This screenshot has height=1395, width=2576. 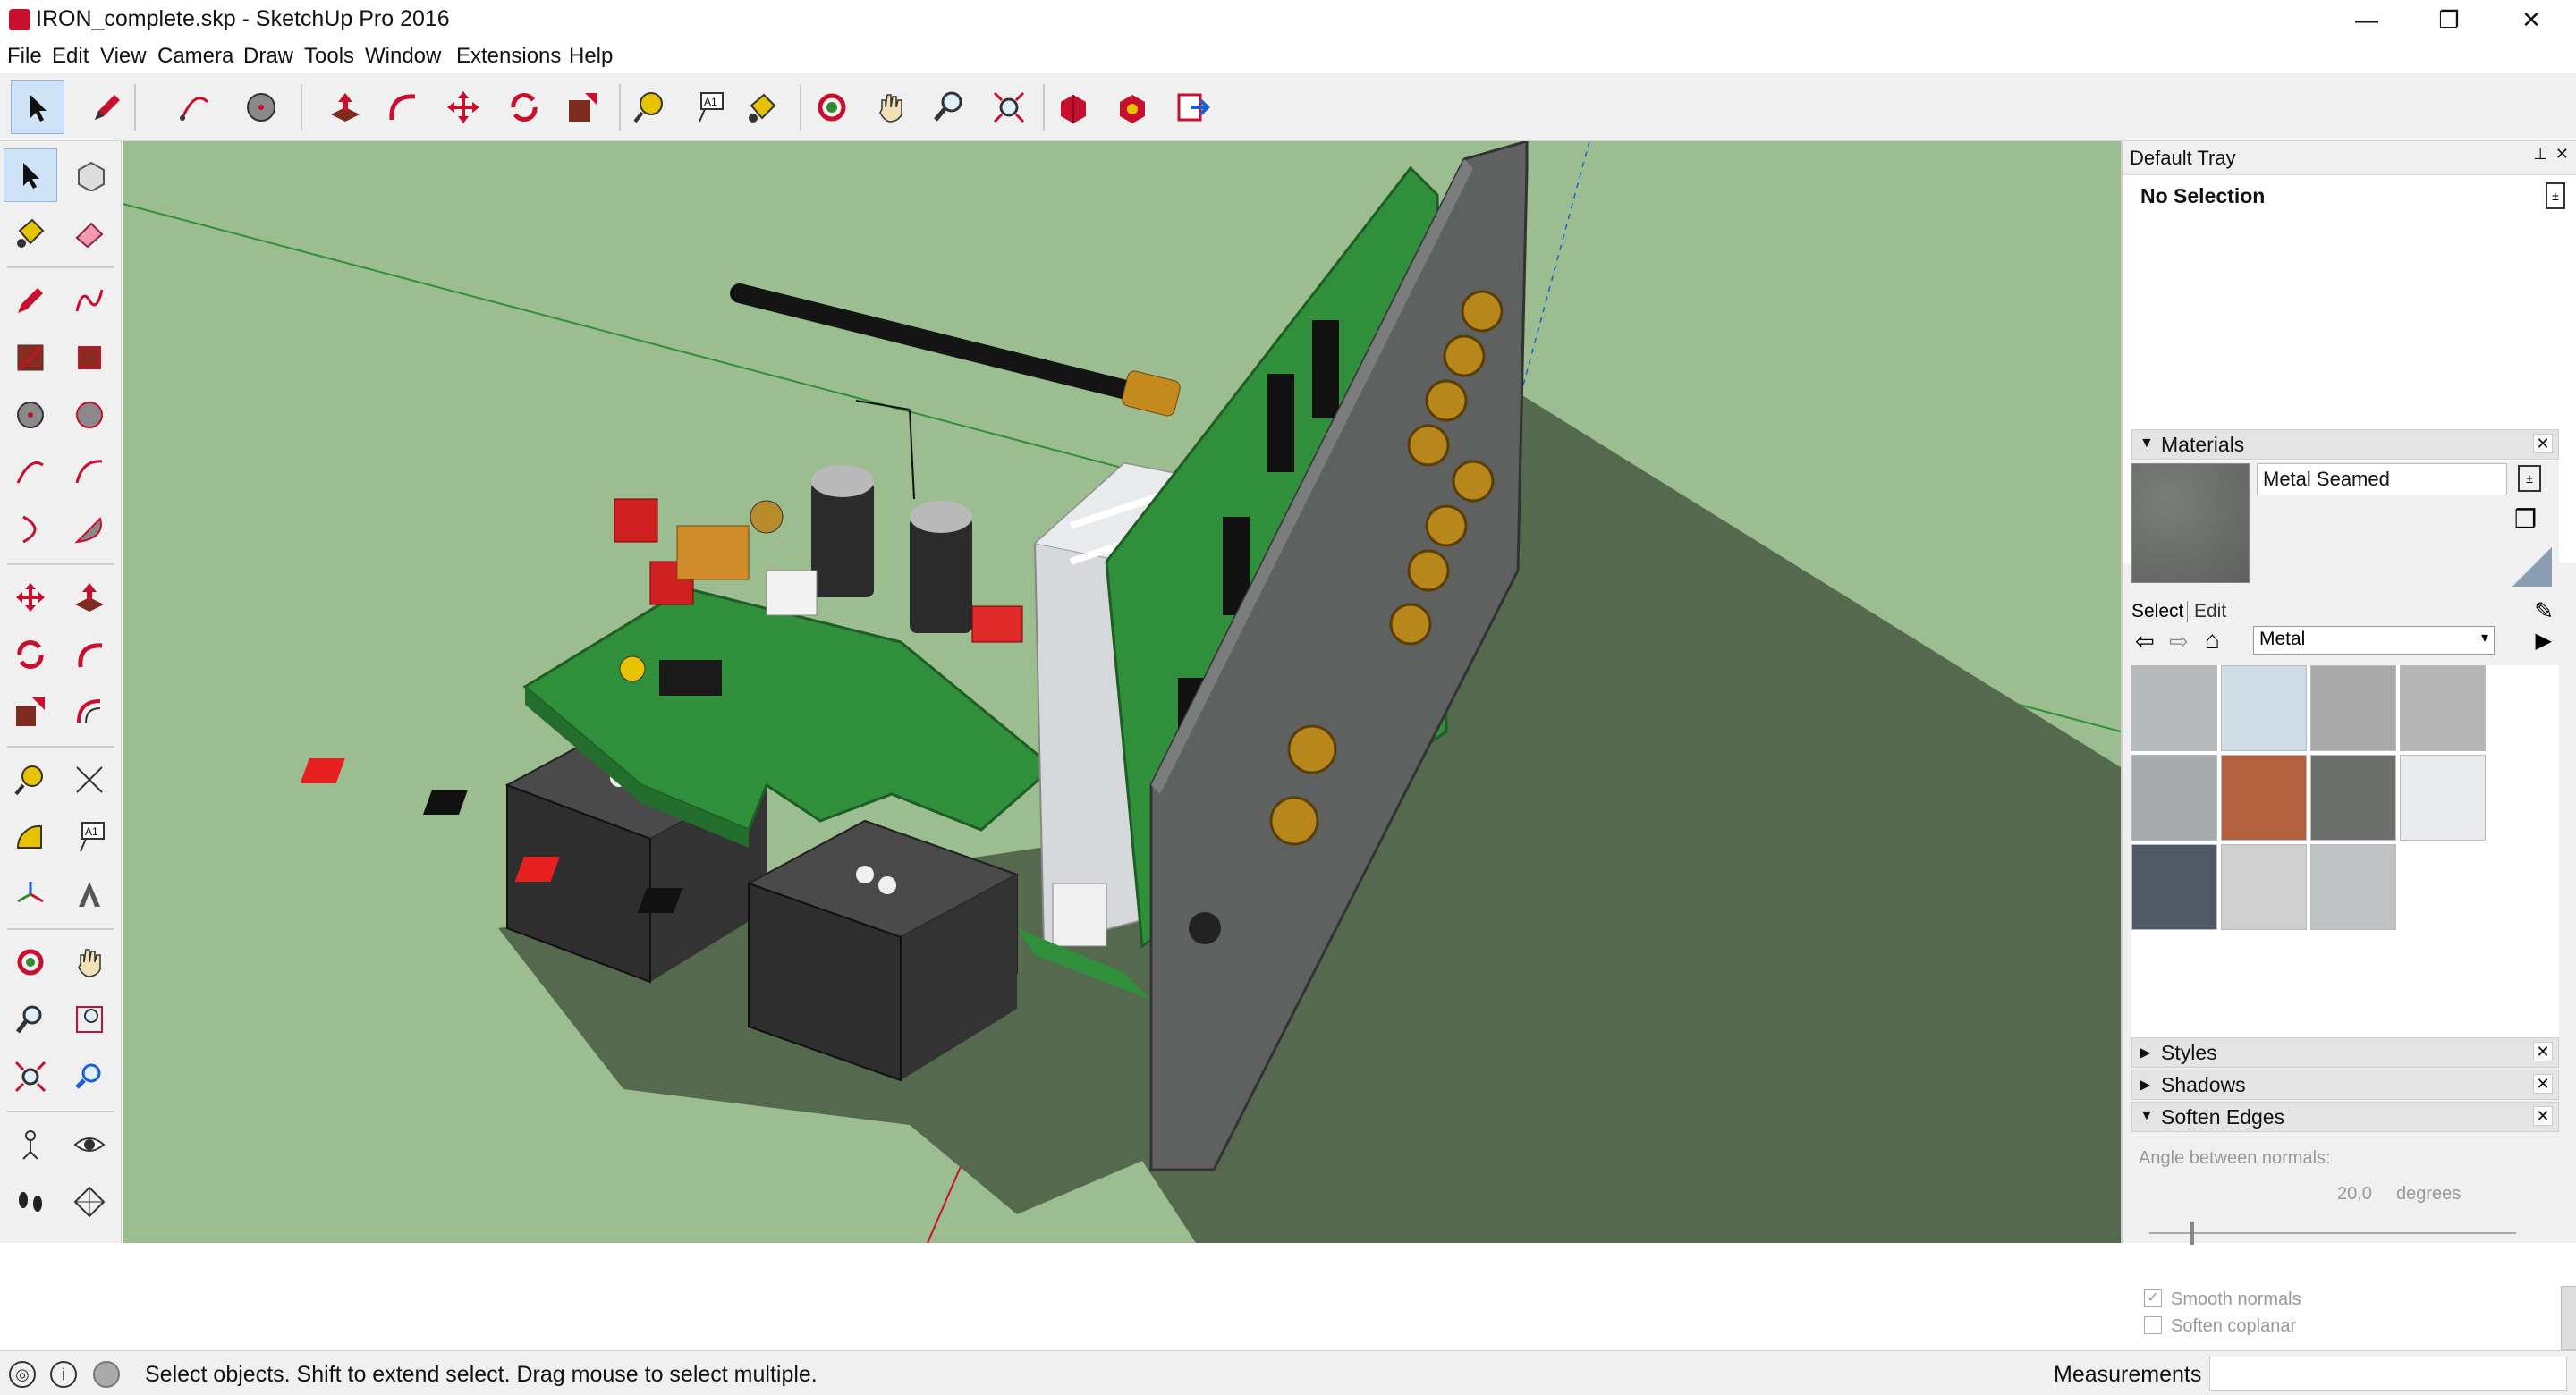 I want to click on rectangle-tool, so click(x=30, y=358).